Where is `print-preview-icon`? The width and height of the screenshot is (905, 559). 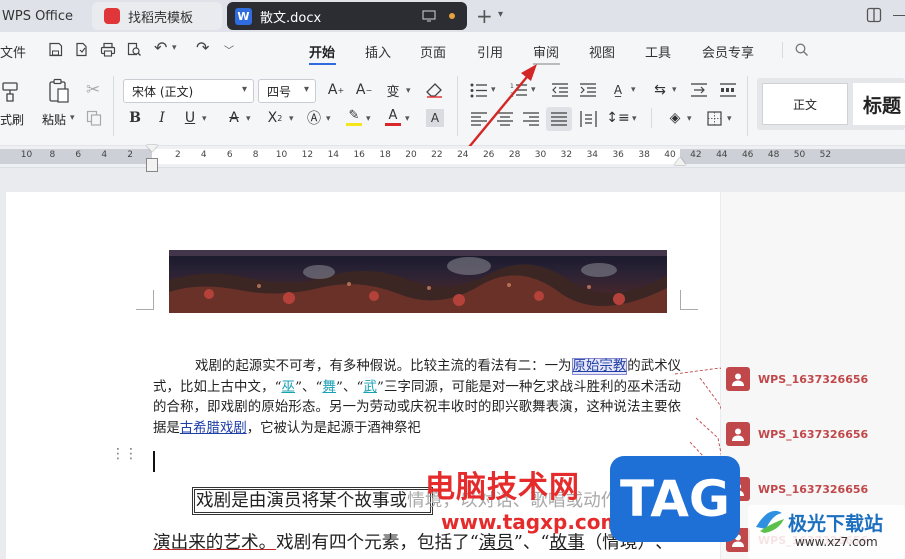
print-preview-icon is located at coordinates (134, 49).